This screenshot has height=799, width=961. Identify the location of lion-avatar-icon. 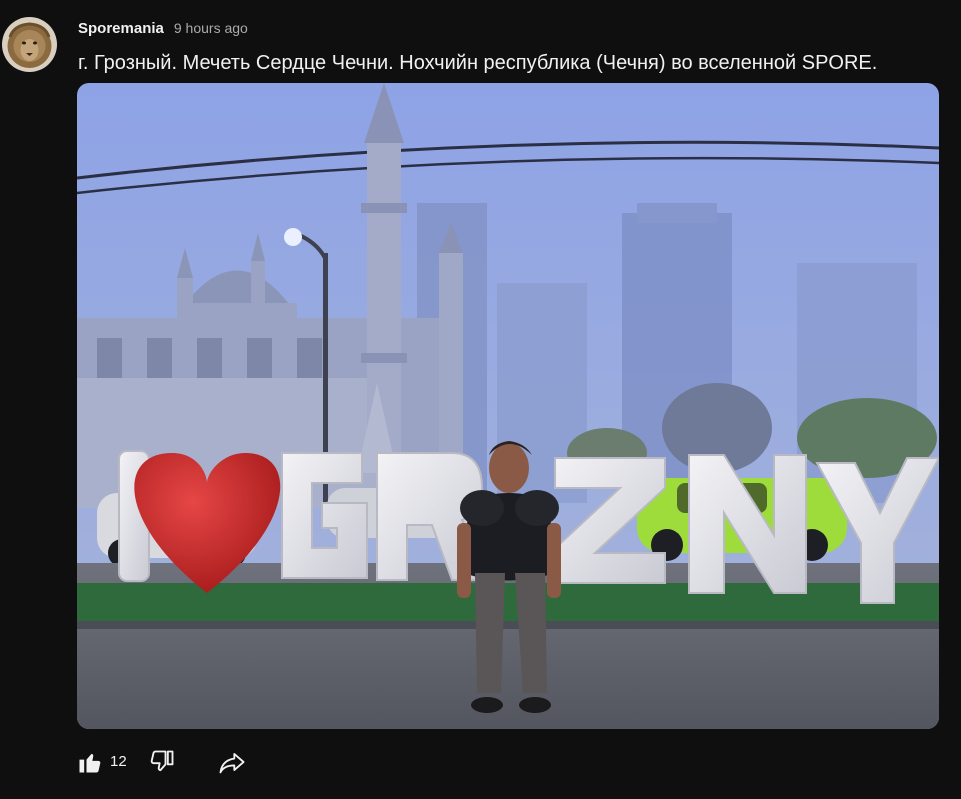
(29, 44).